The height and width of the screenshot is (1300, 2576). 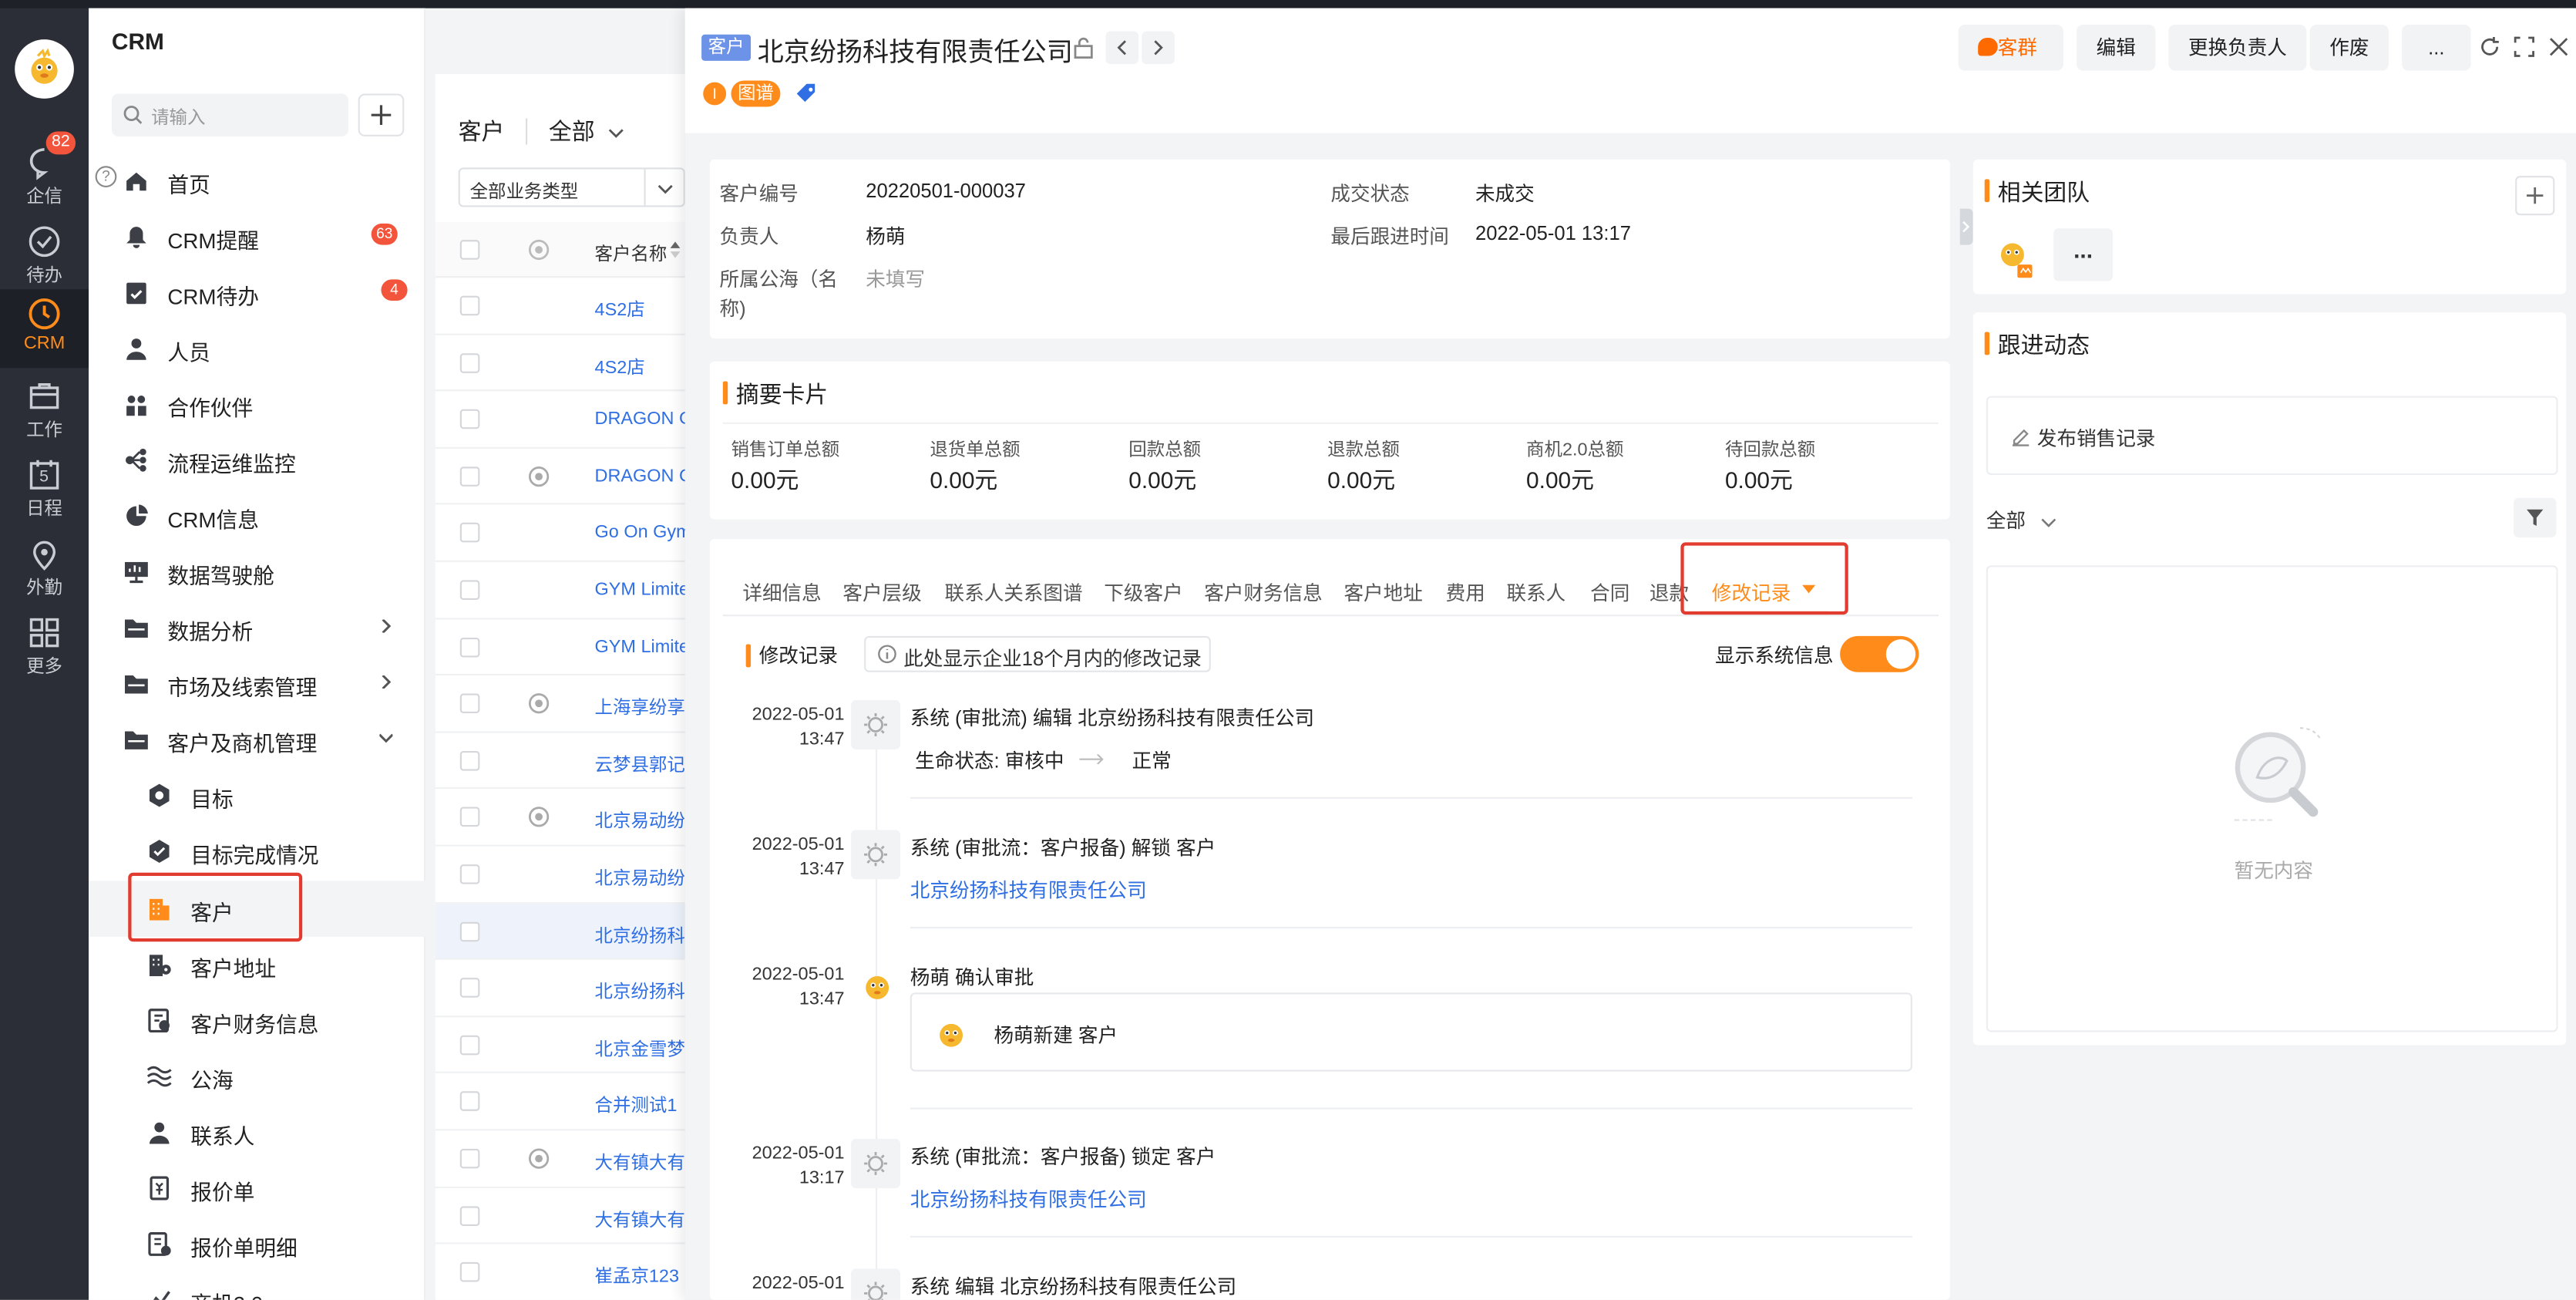 What do you see at coordinates (2535, 517) in the screenshot?
I see `follow-filter-button` at bounding box center [2535, 517].